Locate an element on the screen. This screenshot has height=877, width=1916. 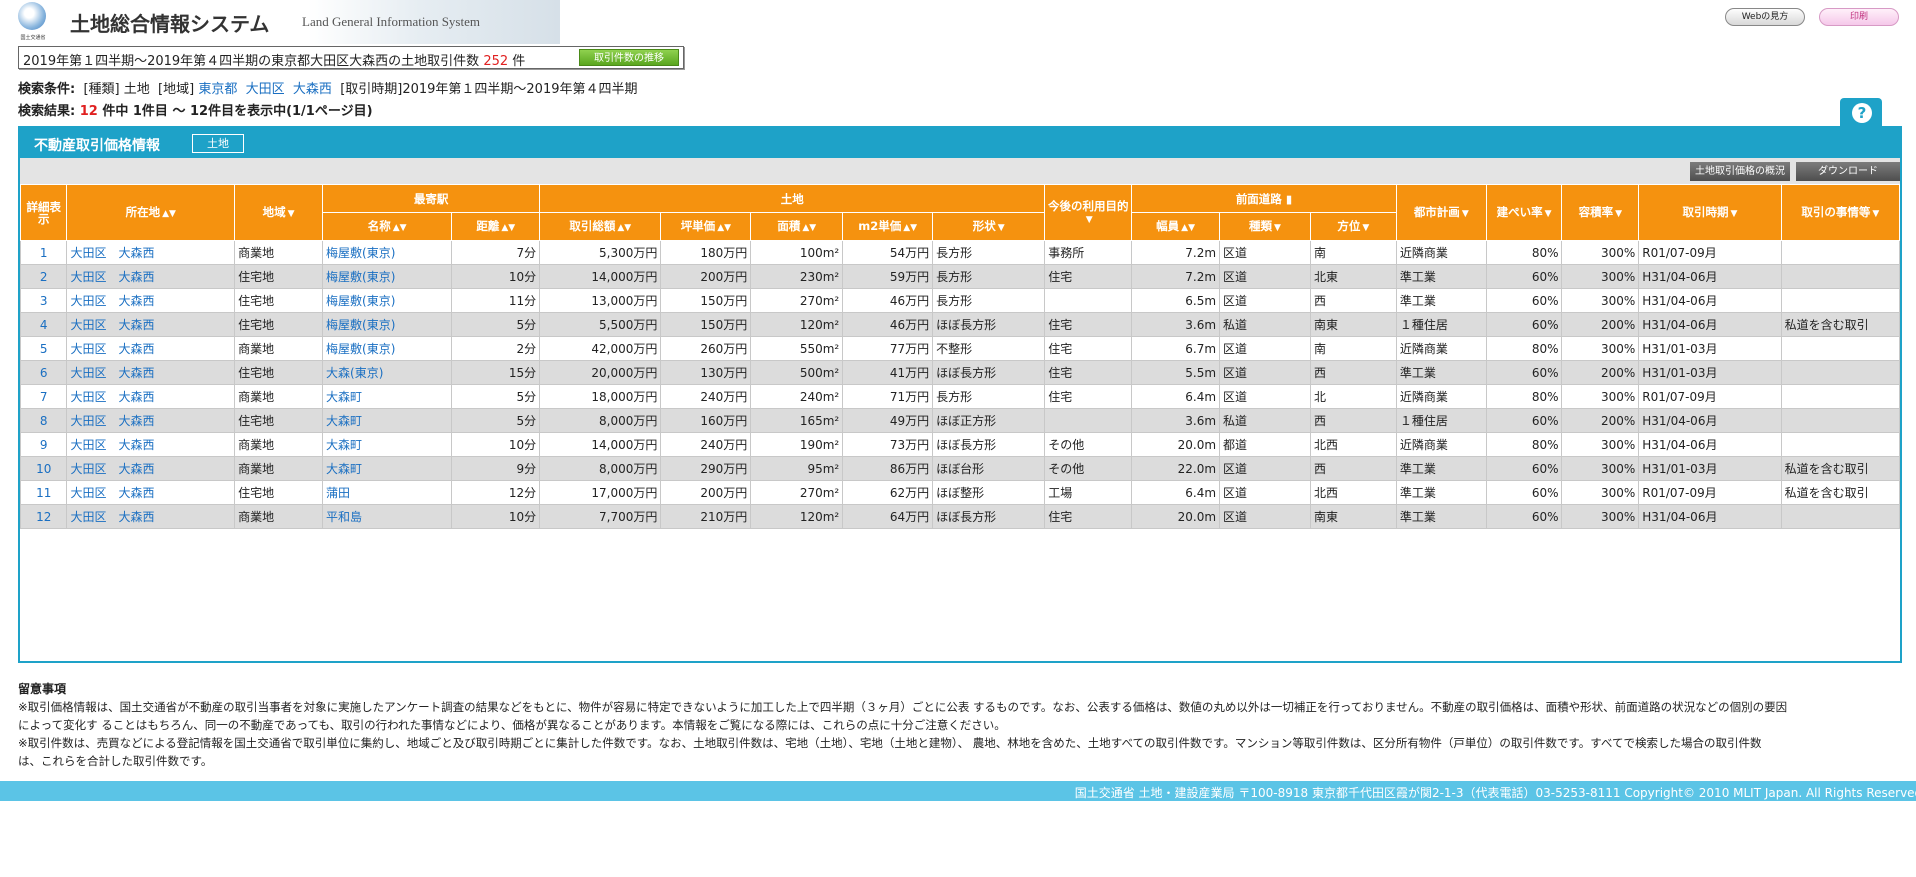
detail-link: 1 is located at coordinates (43, 252).